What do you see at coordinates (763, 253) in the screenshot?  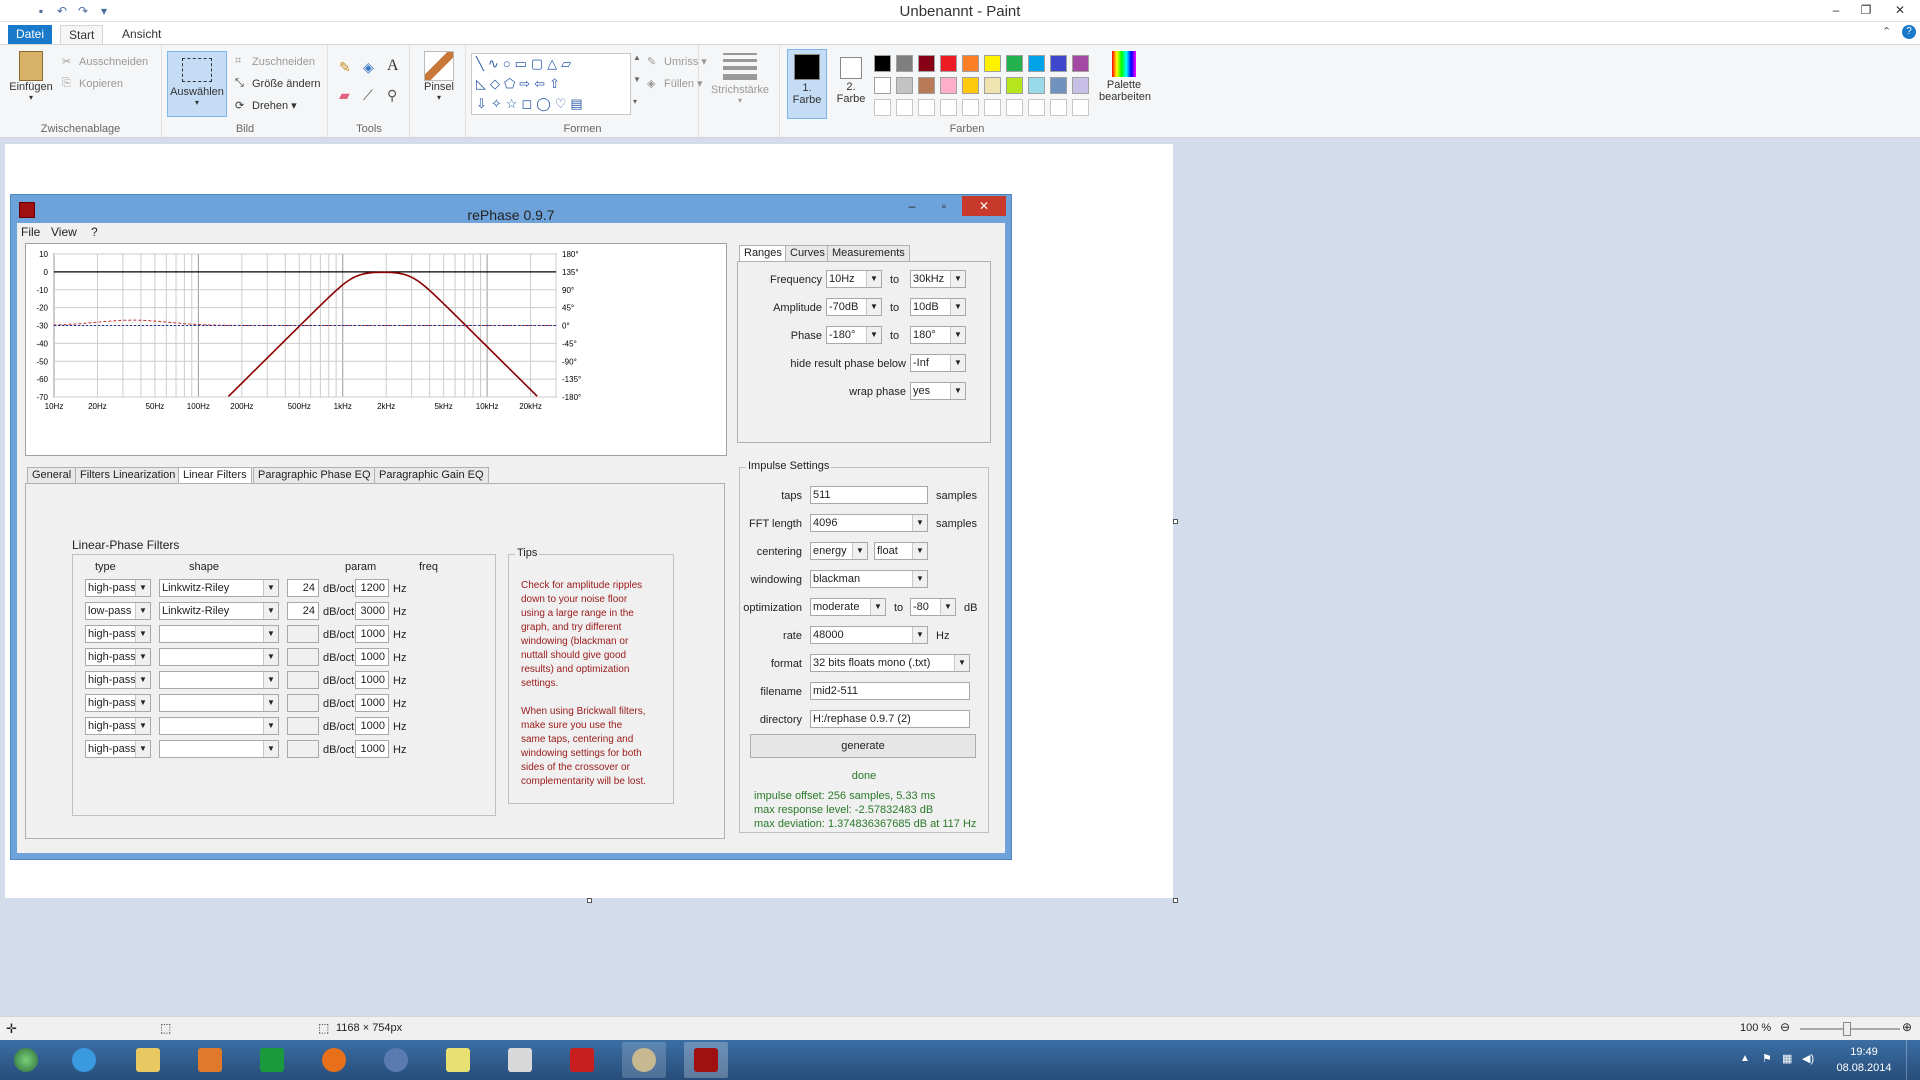 I see `tab-ranges: Ranges` at bounding box center [763, 253].